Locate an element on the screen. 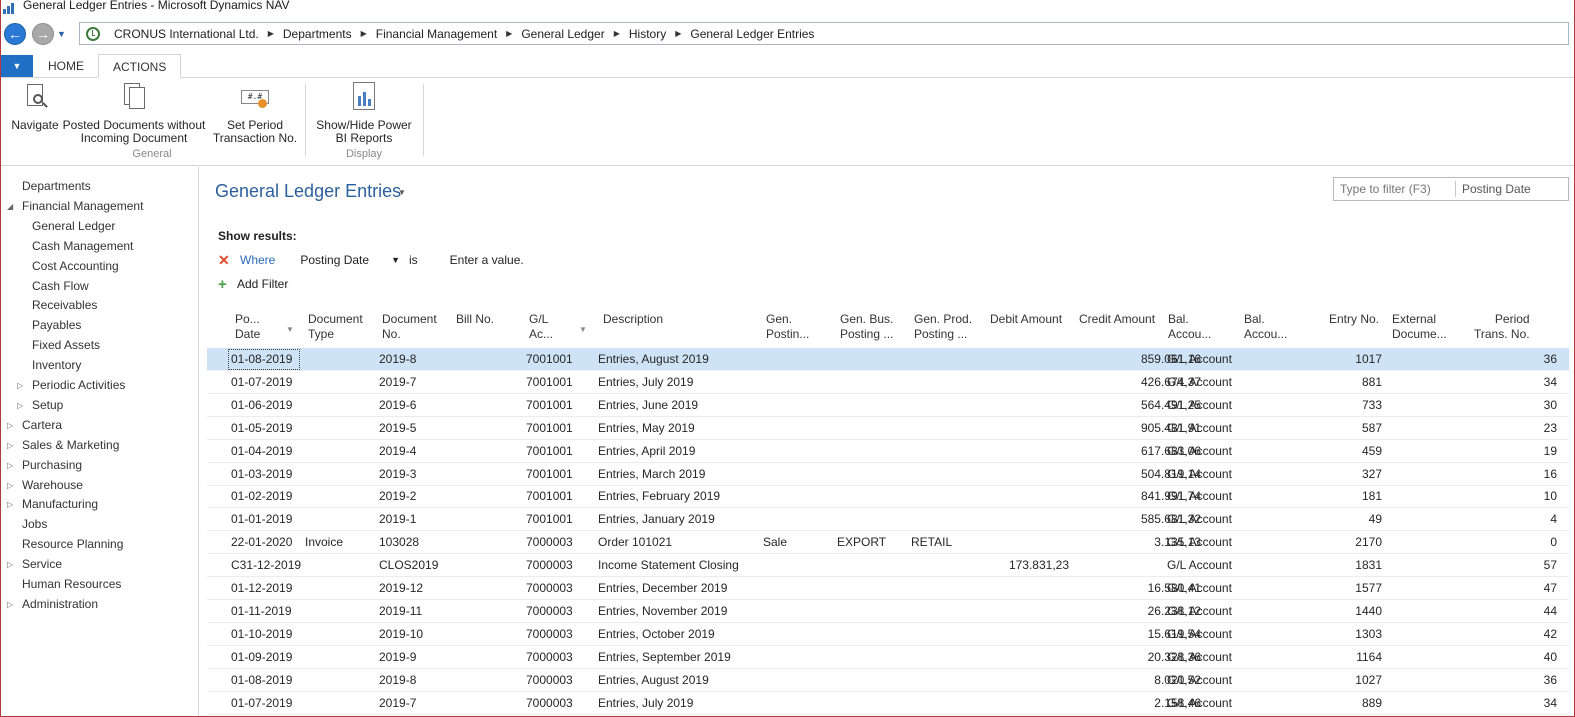 The height and width of the screenshot is (717, 1575). table-cell: 2019-6 is located at coordinates (397, 405).